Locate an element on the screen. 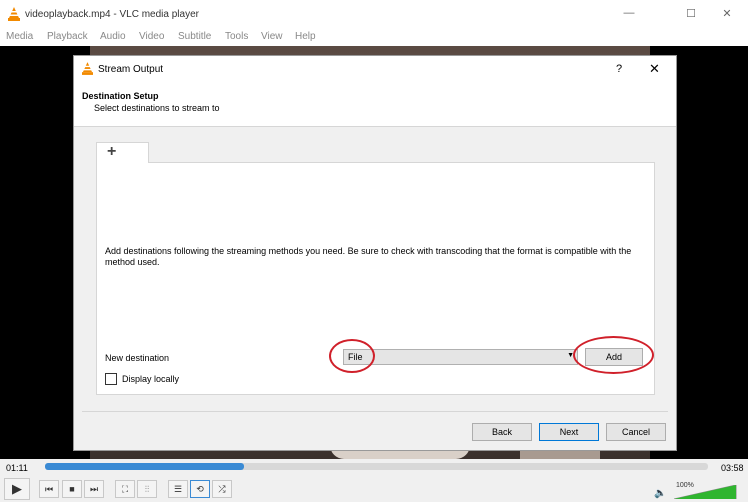 The height and width of the screenshot is (502, 748). extended-settings-button: ⫶⫶ is located at coordinates (147, 489).